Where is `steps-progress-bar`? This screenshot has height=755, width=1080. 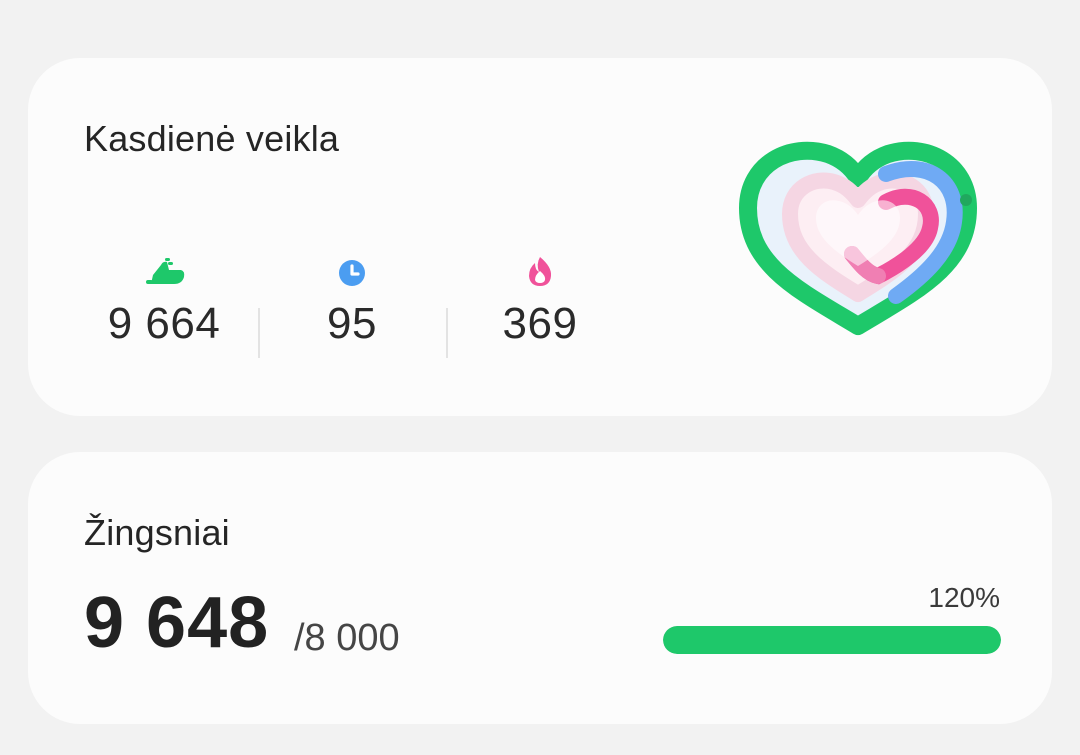
steps-progress-bar is located at coordinates (832, 640).